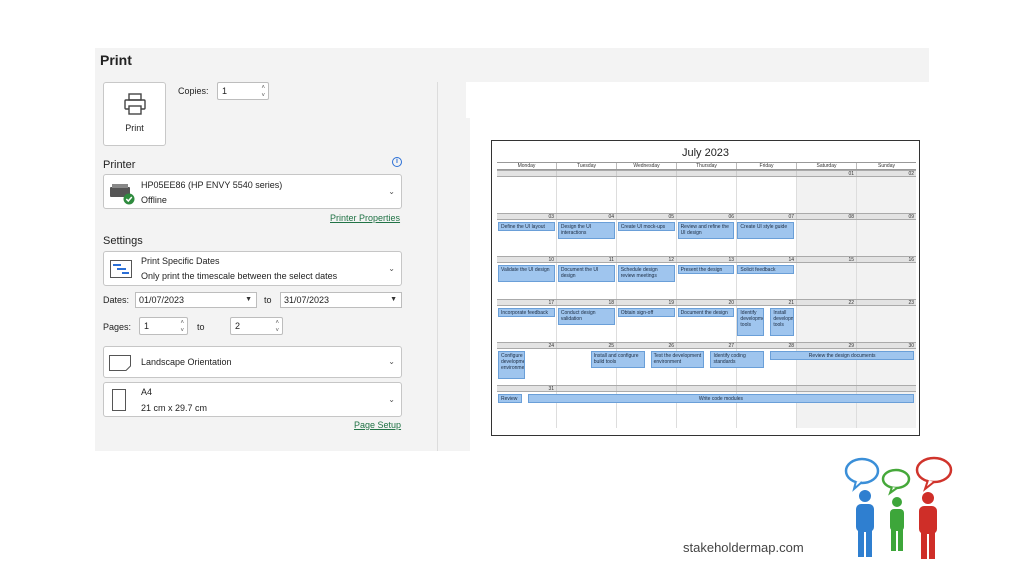 This screenshot has width=1024, height=576. I want to click on calendar-task-bar: Review the design documents, so click(842, 355).